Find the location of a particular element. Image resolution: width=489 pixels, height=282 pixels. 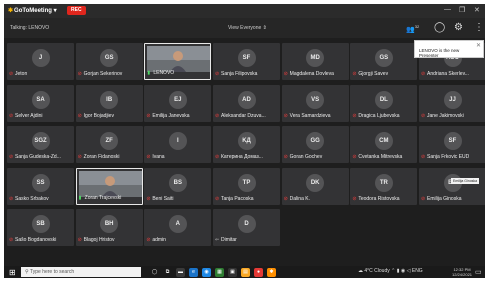

clock-date: 12/24/2021 is located at coordinates (462, 274).